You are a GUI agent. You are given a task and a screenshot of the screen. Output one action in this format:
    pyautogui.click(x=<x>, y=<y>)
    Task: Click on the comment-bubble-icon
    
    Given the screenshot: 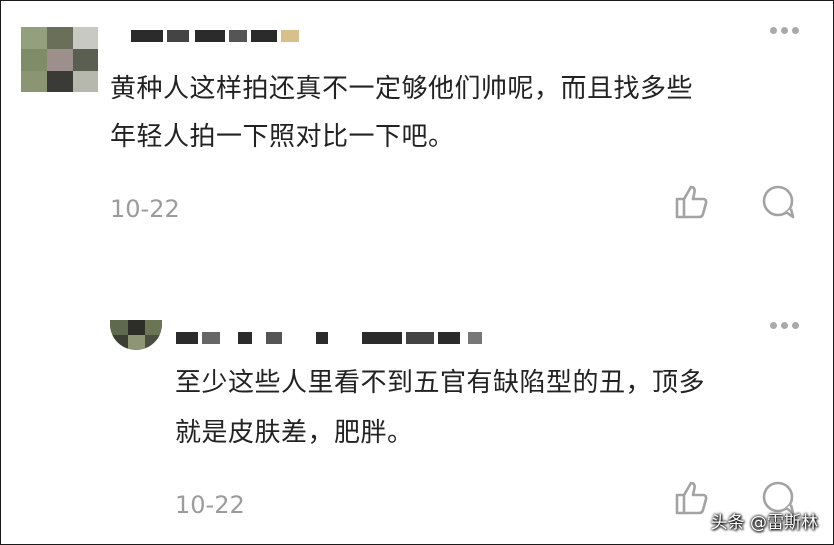 What is the action you would take?
    pyautogui.click(x=779, y=202)
    